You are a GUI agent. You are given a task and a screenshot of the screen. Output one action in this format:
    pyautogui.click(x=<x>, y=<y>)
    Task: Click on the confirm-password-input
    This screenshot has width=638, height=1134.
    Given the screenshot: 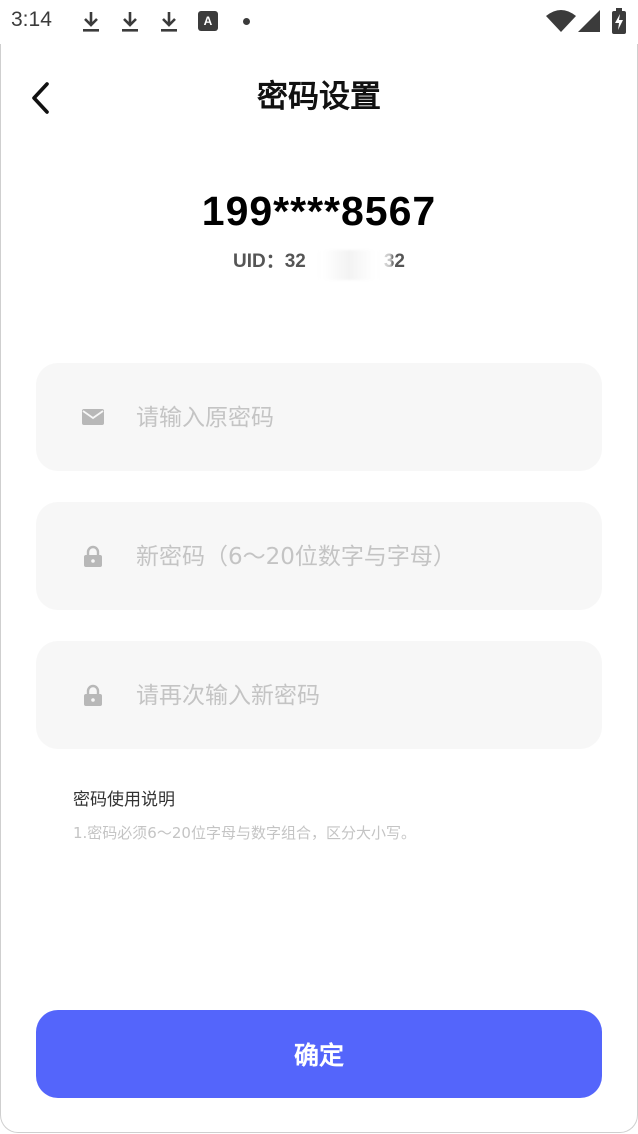 What is the action you would take?
    pyautogui.click(x=356, y=696)
    